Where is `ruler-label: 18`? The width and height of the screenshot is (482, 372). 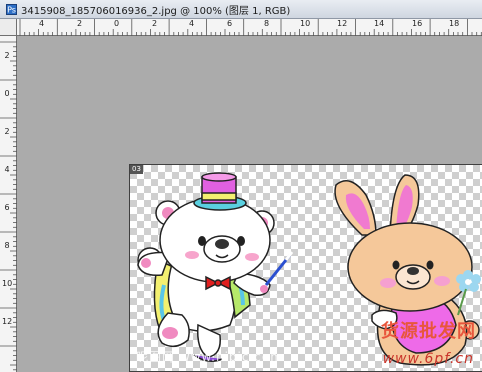 ruler-label: 18 is located at coordinates (454, 23).